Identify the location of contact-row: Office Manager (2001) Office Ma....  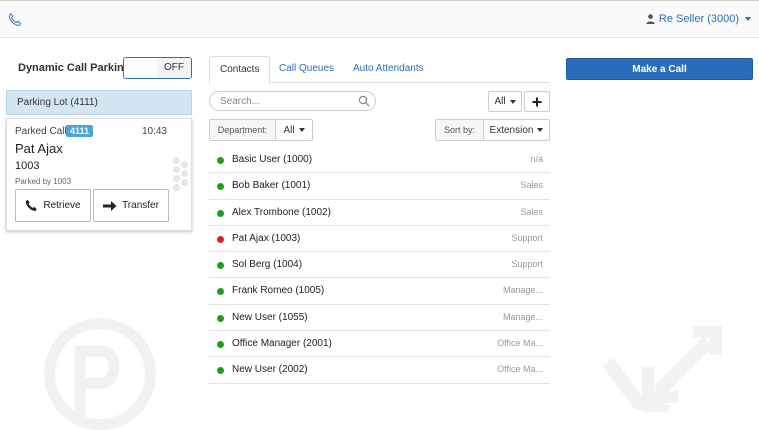
(379, 344).